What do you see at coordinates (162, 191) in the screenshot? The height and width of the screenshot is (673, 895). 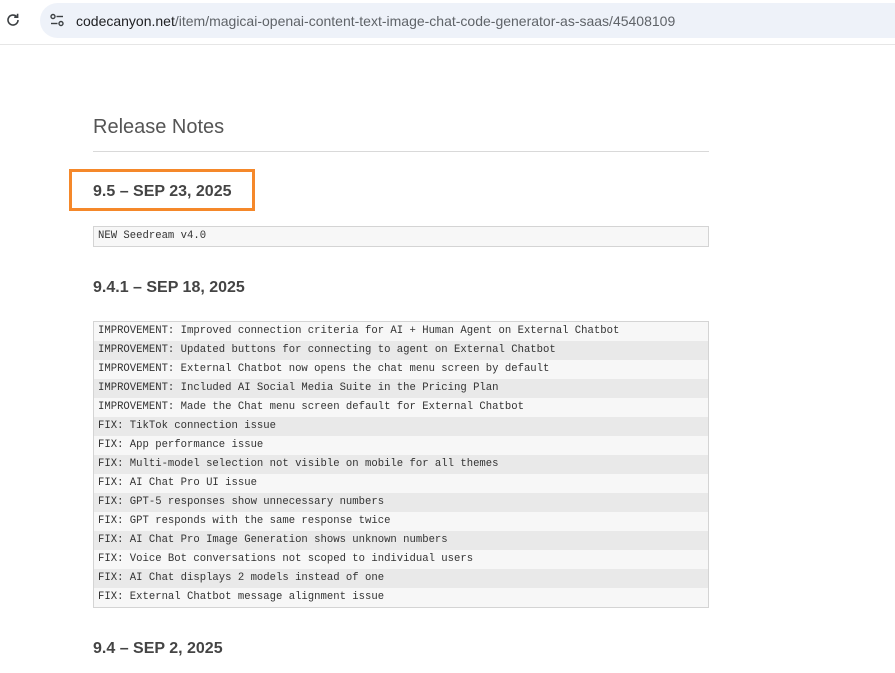 I see `release-version-heading: 9.5 – SEP 23, 2025` at bounding box center [162, 191].